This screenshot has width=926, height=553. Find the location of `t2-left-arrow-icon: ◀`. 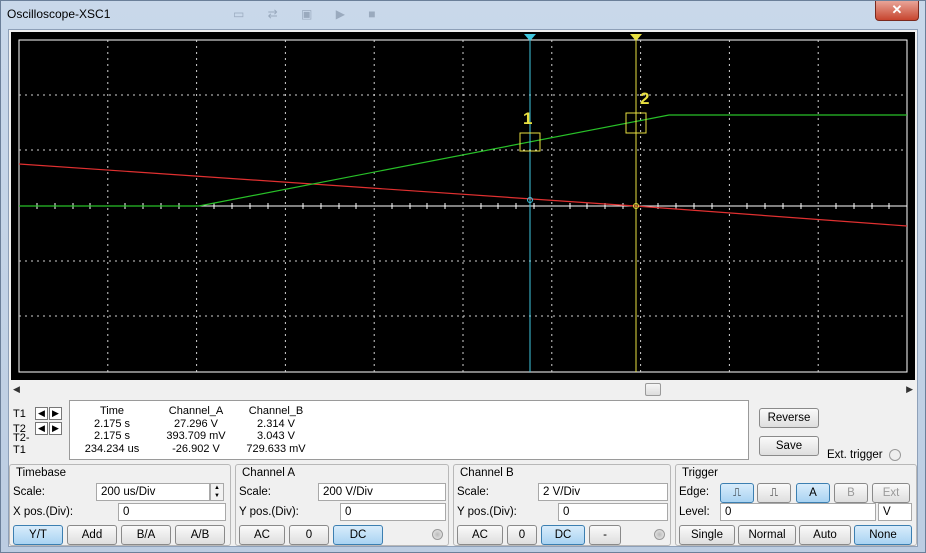

t2-left-arrow-icon: ◀ is located at coordinates (41, 428).